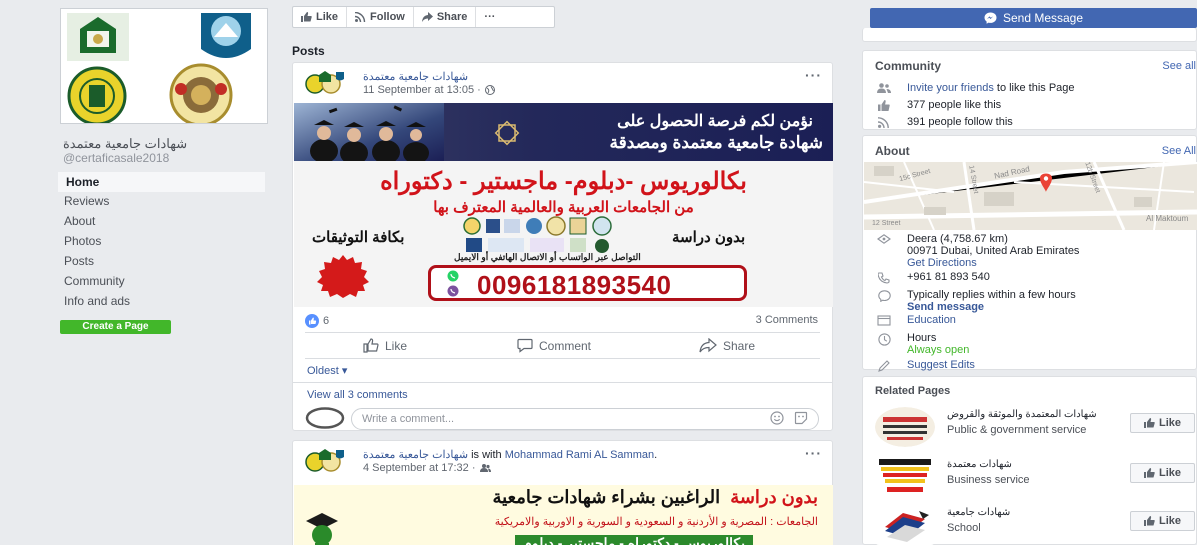 This screenshot has width=1197, height=545. I want to click on ad-headline-1: نؤمن لكم فرصة الحصول على, so click(715, 121).